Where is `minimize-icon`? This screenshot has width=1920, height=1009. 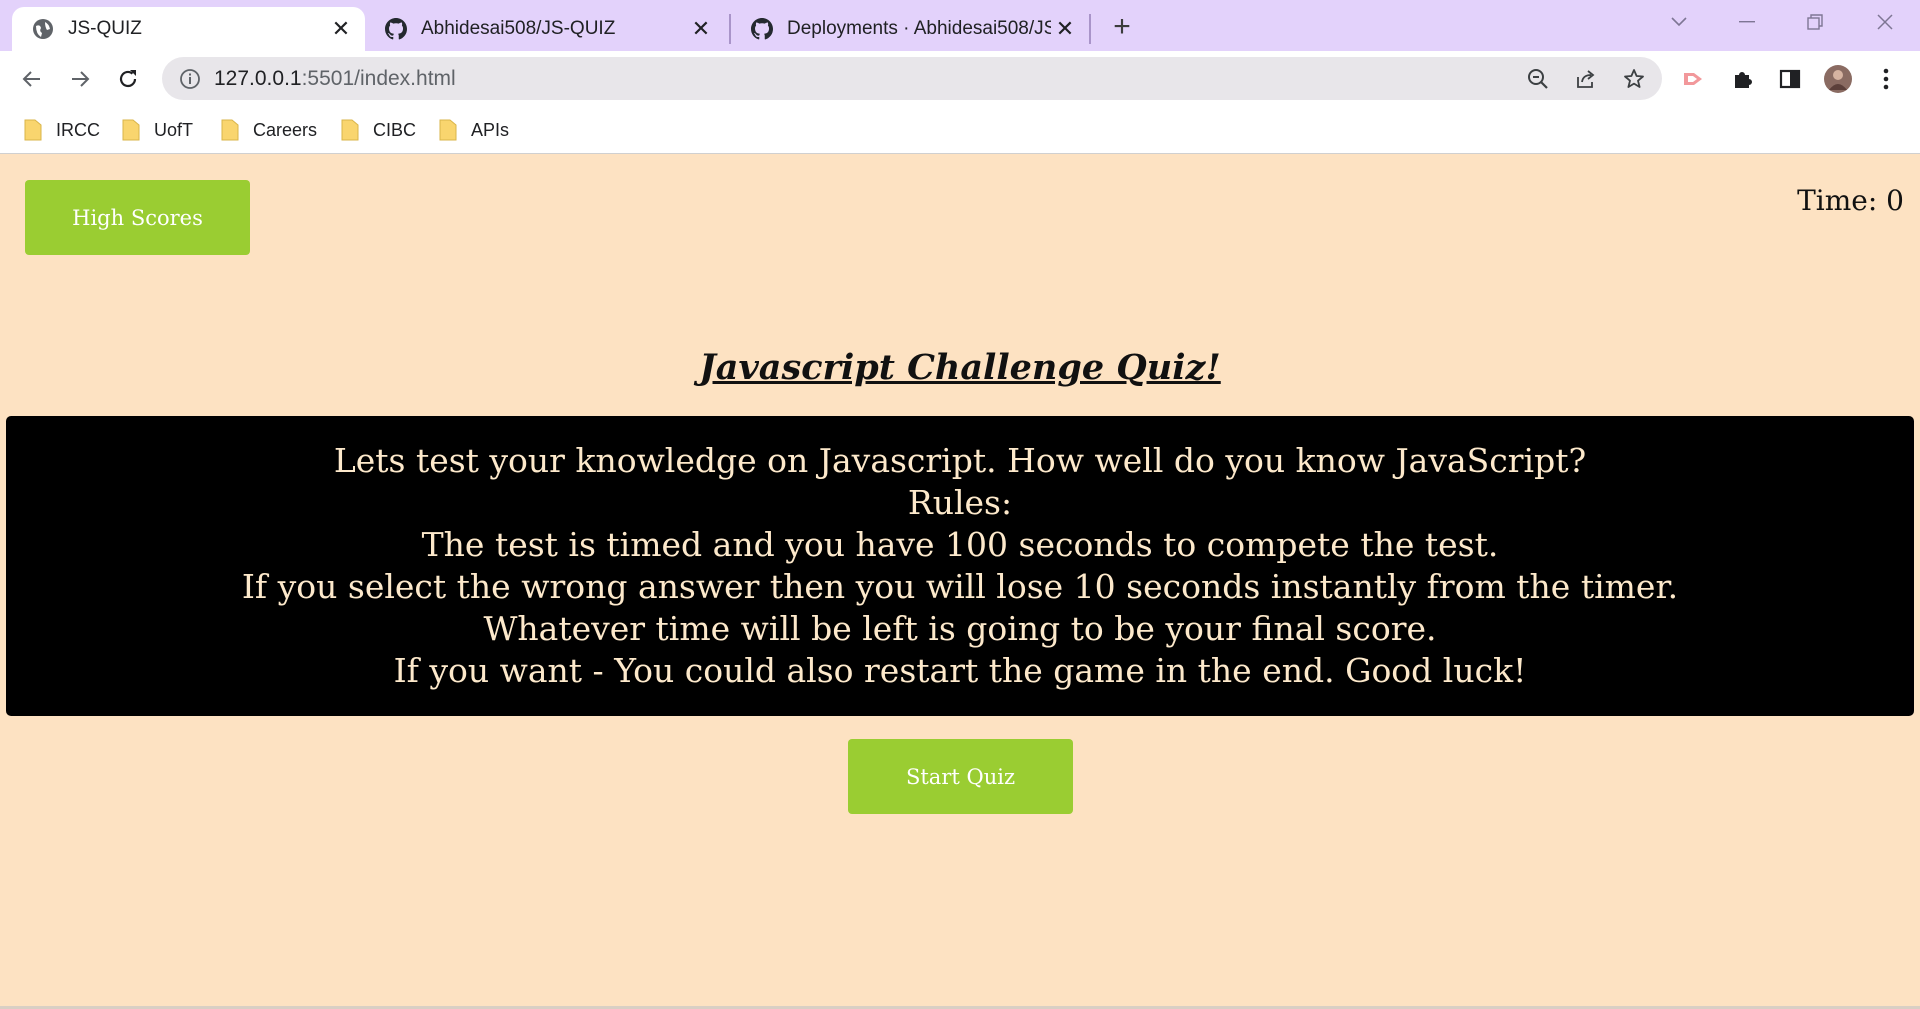 minimize-icon is located at coordinates (1747, 22).